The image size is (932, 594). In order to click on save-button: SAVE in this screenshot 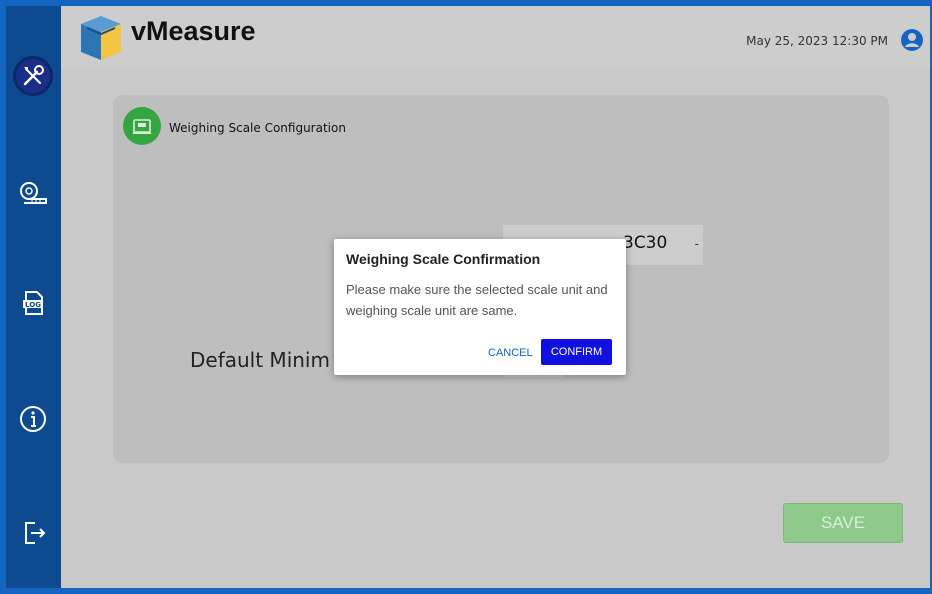, I will do `click(843, 523)`.